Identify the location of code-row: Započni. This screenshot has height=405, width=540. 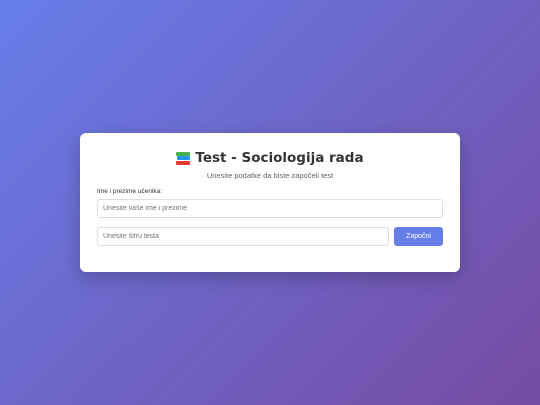
(270, 236).